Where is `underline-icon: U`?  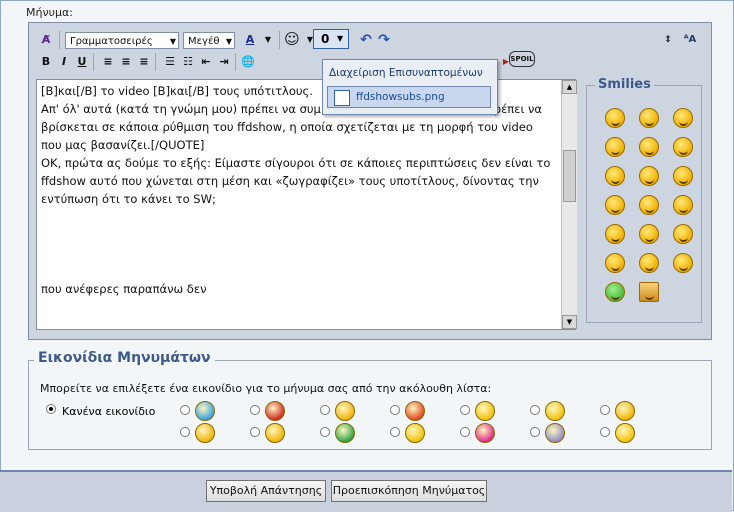 underline-icon: U is located at coordinates (82, 62).